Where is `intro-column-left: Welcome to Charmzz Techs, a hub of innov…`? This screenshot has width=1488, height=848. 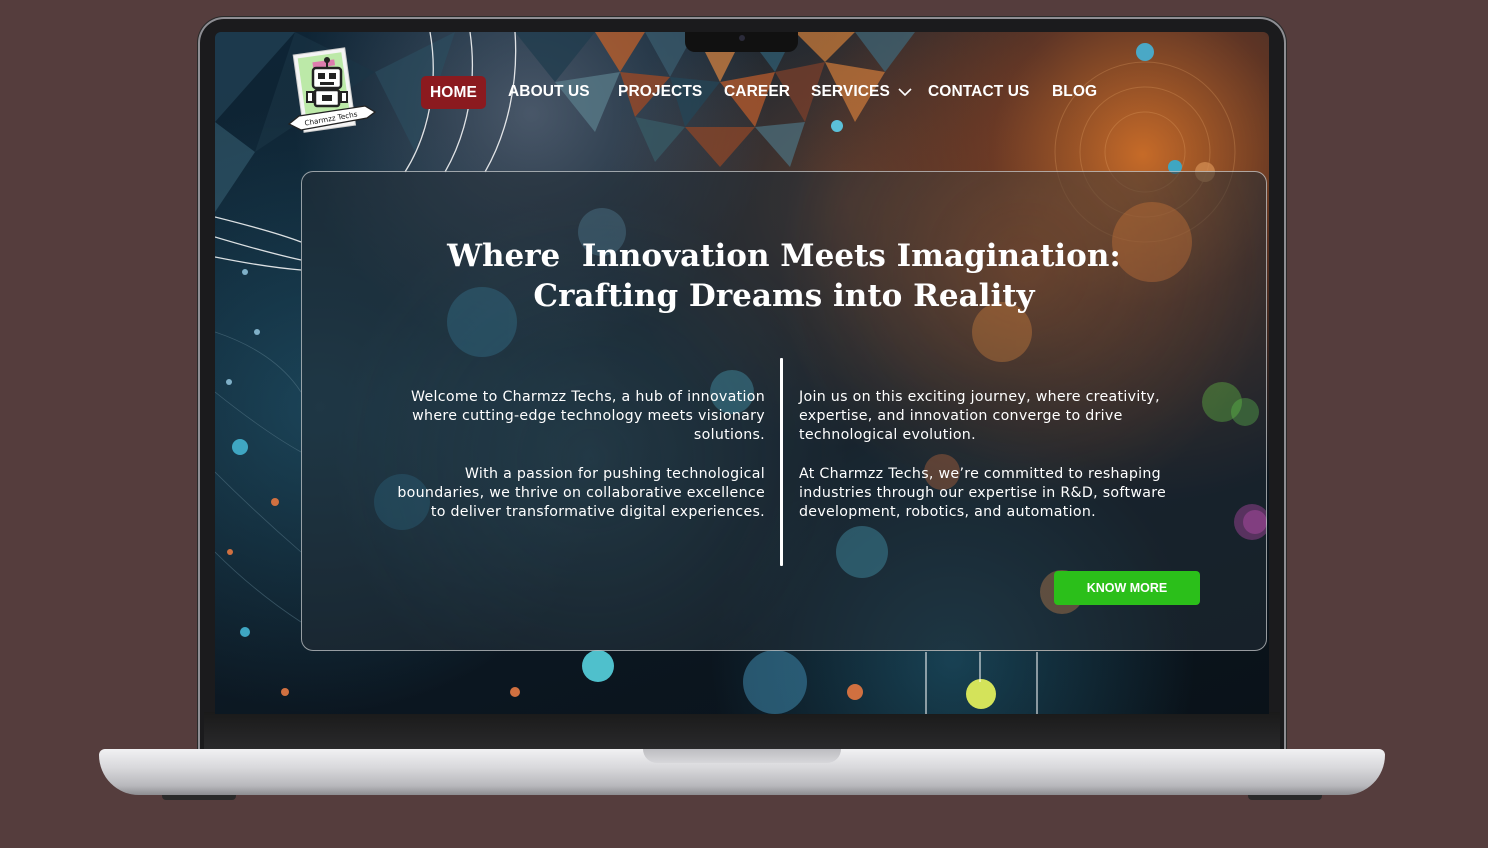
intro-column-left: Welcome to Charmzz Techs, a hub of innov… is located at coordinates (577, 465).